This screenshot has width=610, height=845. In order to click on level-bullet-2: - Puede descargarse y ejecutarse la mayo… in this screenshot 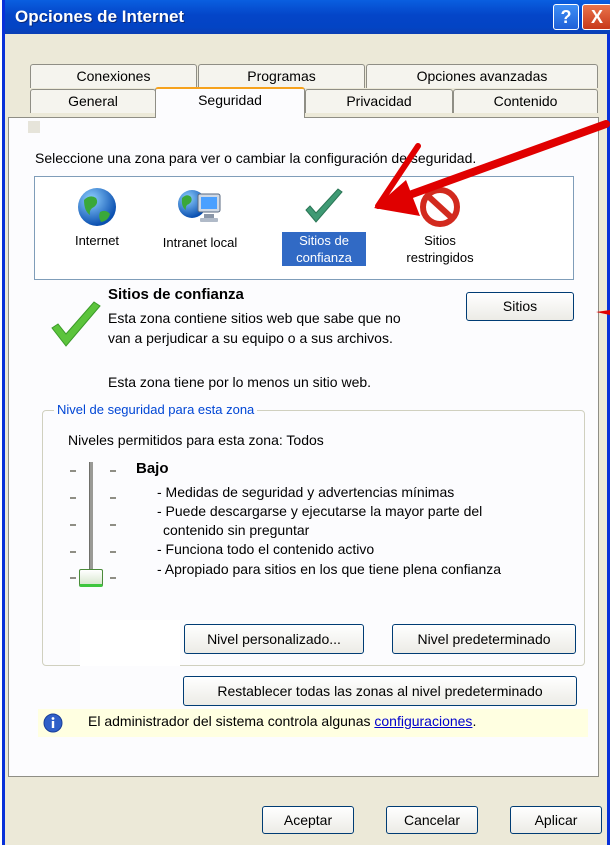, I will do `click(320, 511)`.